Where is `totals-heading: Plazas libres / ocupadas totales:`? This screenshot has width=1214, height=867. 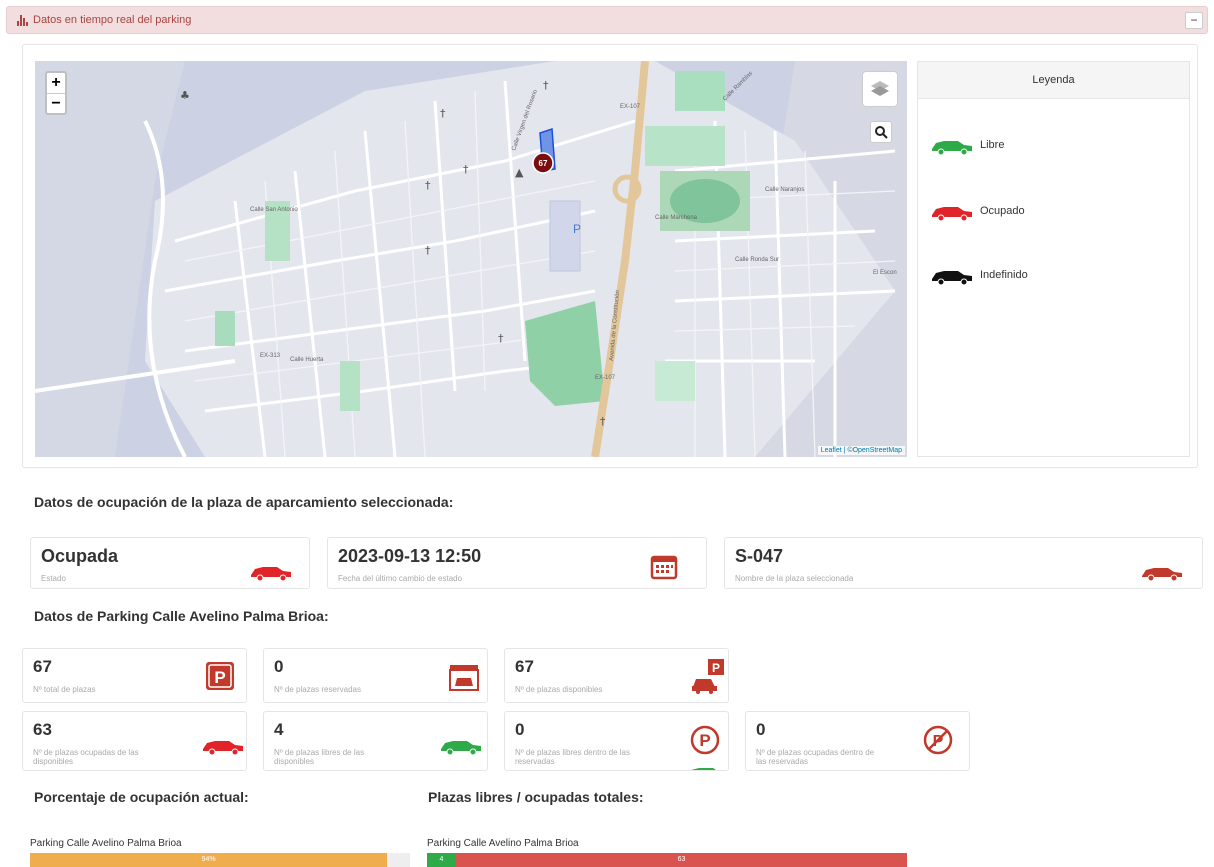 totals-heading: Plazas libres / ocupadas totales: is located at coordinates (536, 797).